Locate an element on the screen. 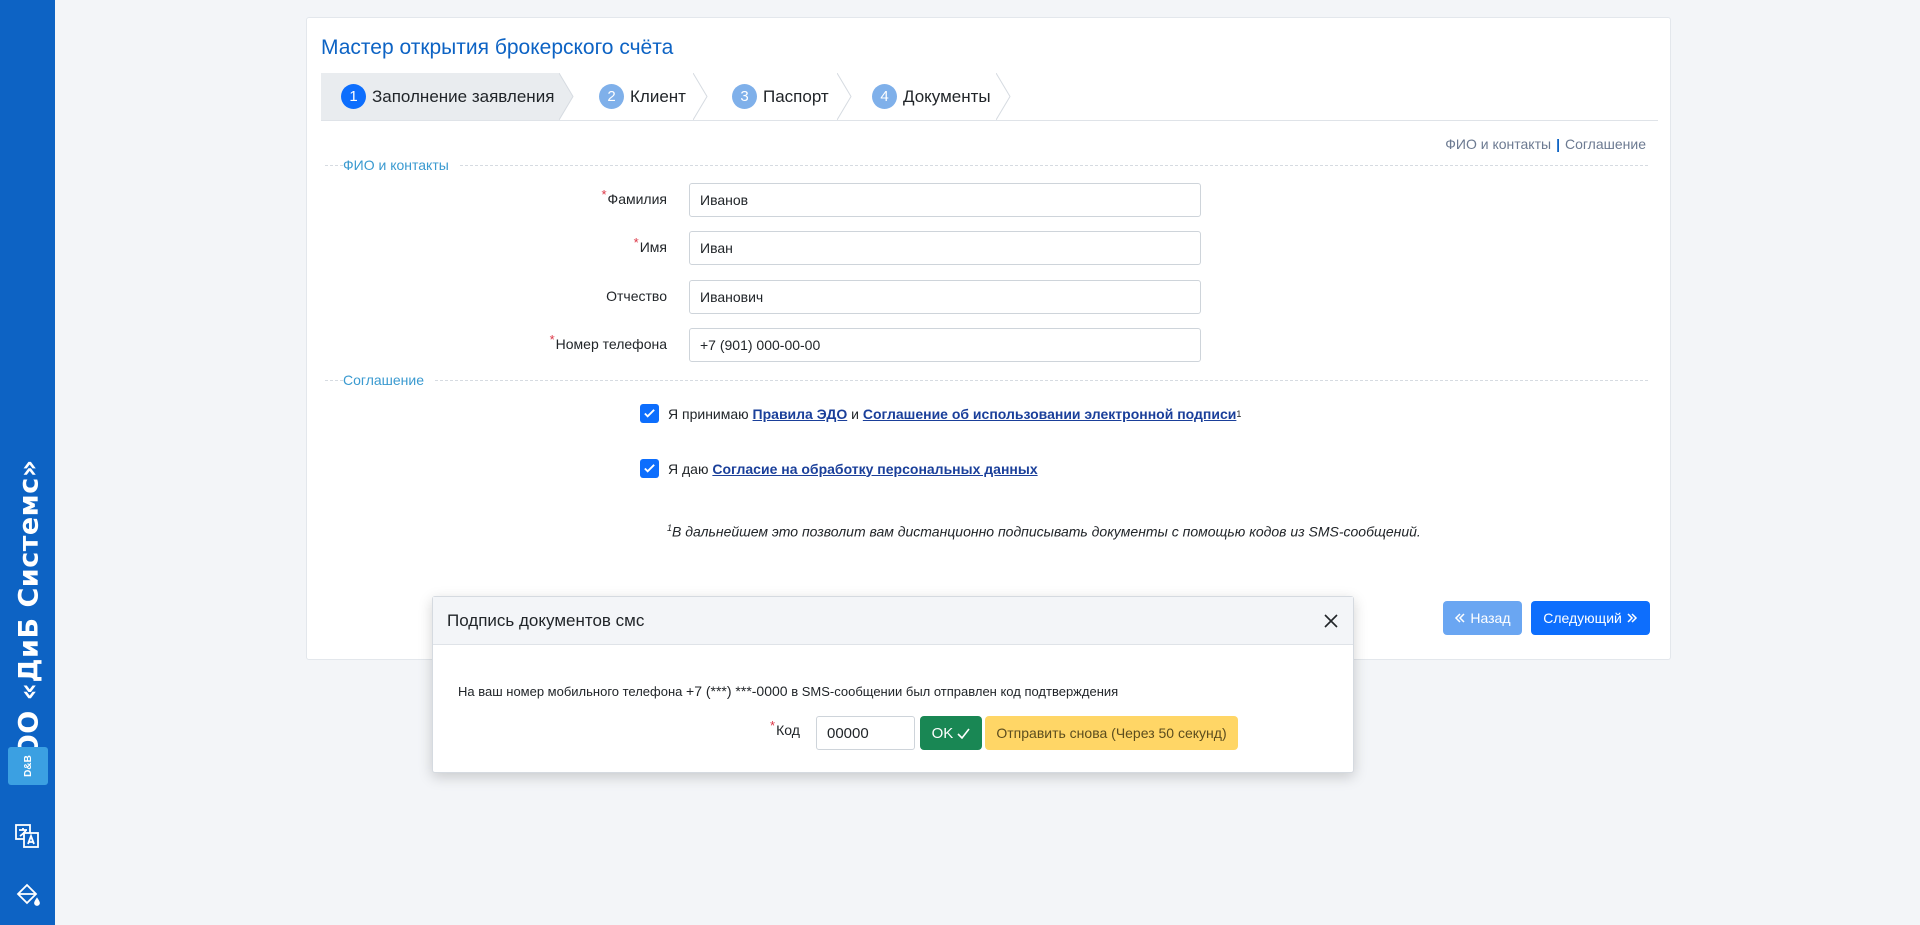 Image resolution: width=1920 pixels, height=925 pixels. edo-and: и is located at coordinates (855, 413).